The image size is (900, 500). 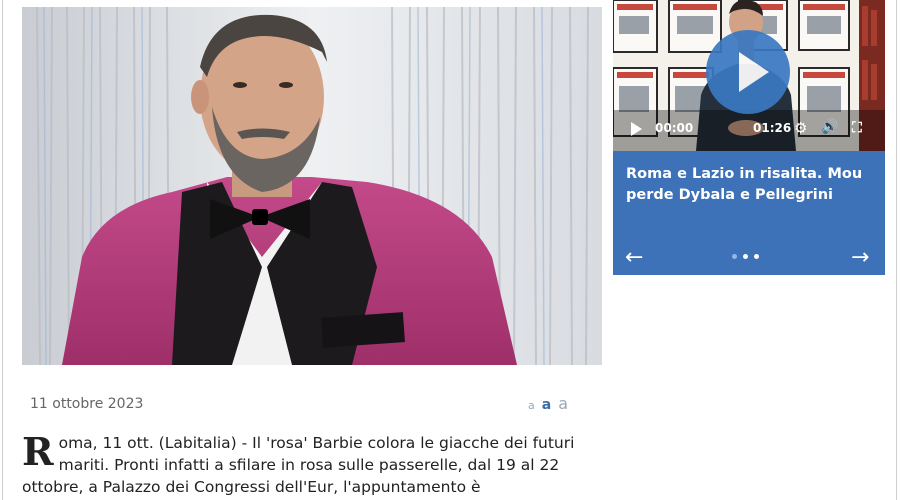 What do you see at coordinates (531, 405) in the screenshot?
I see `font-size-small-button: a` at bounding box center [531, 405].